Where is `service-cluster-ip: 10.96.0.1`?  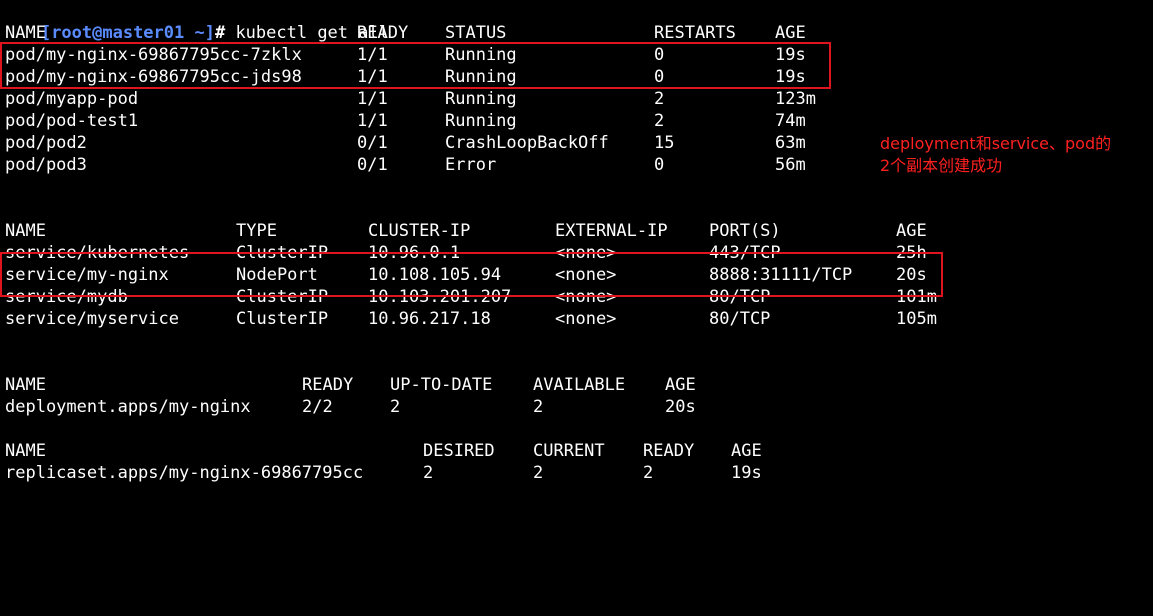
service-cluster-ip: 10.96.0.1 is located at coordinates (414, 253).